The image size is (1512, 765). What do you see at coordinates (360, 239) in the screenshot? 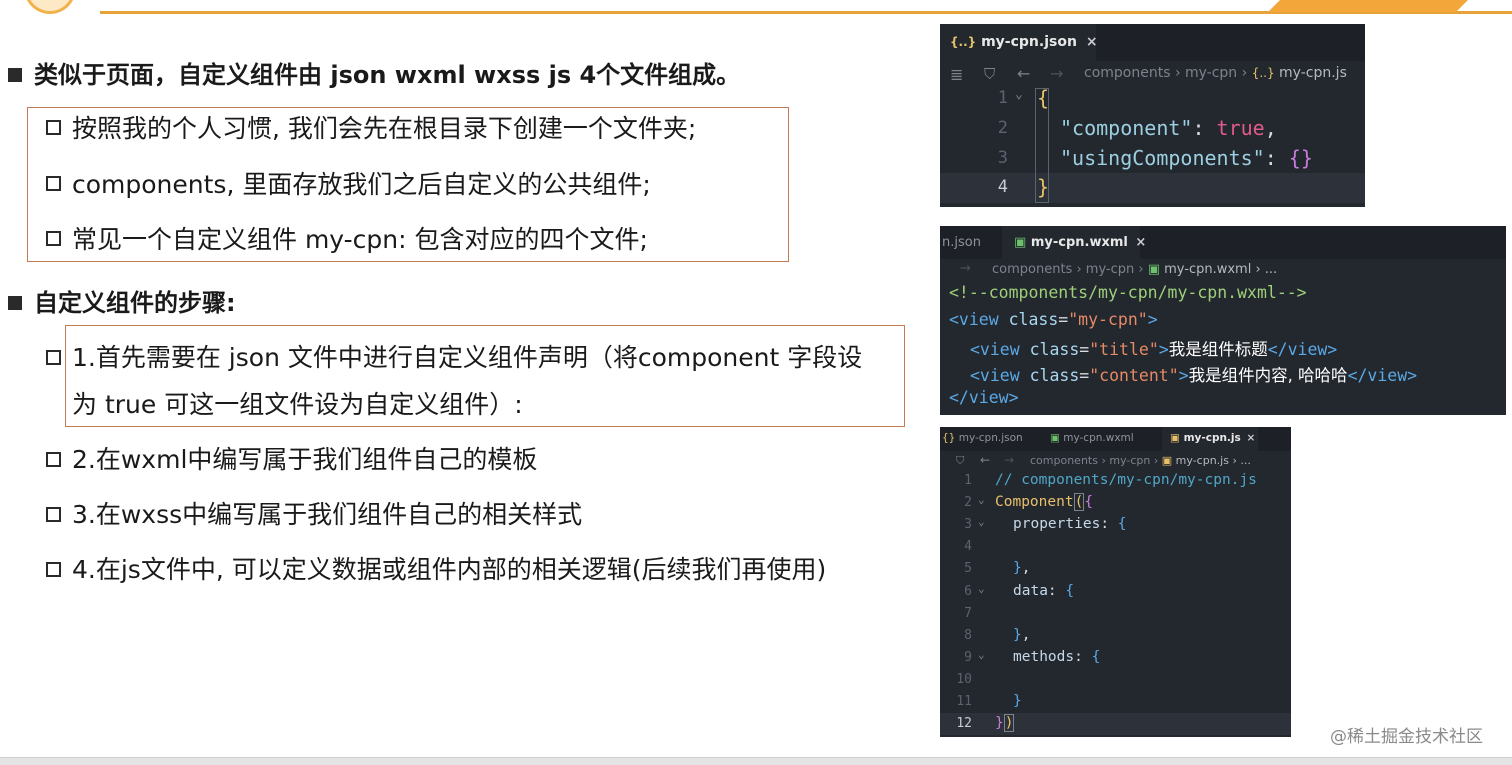
I see `sub-item-3: 常见一个自定义组件 my-cpn: 包含对应的四个文件;` at bounding box center [360, 239].